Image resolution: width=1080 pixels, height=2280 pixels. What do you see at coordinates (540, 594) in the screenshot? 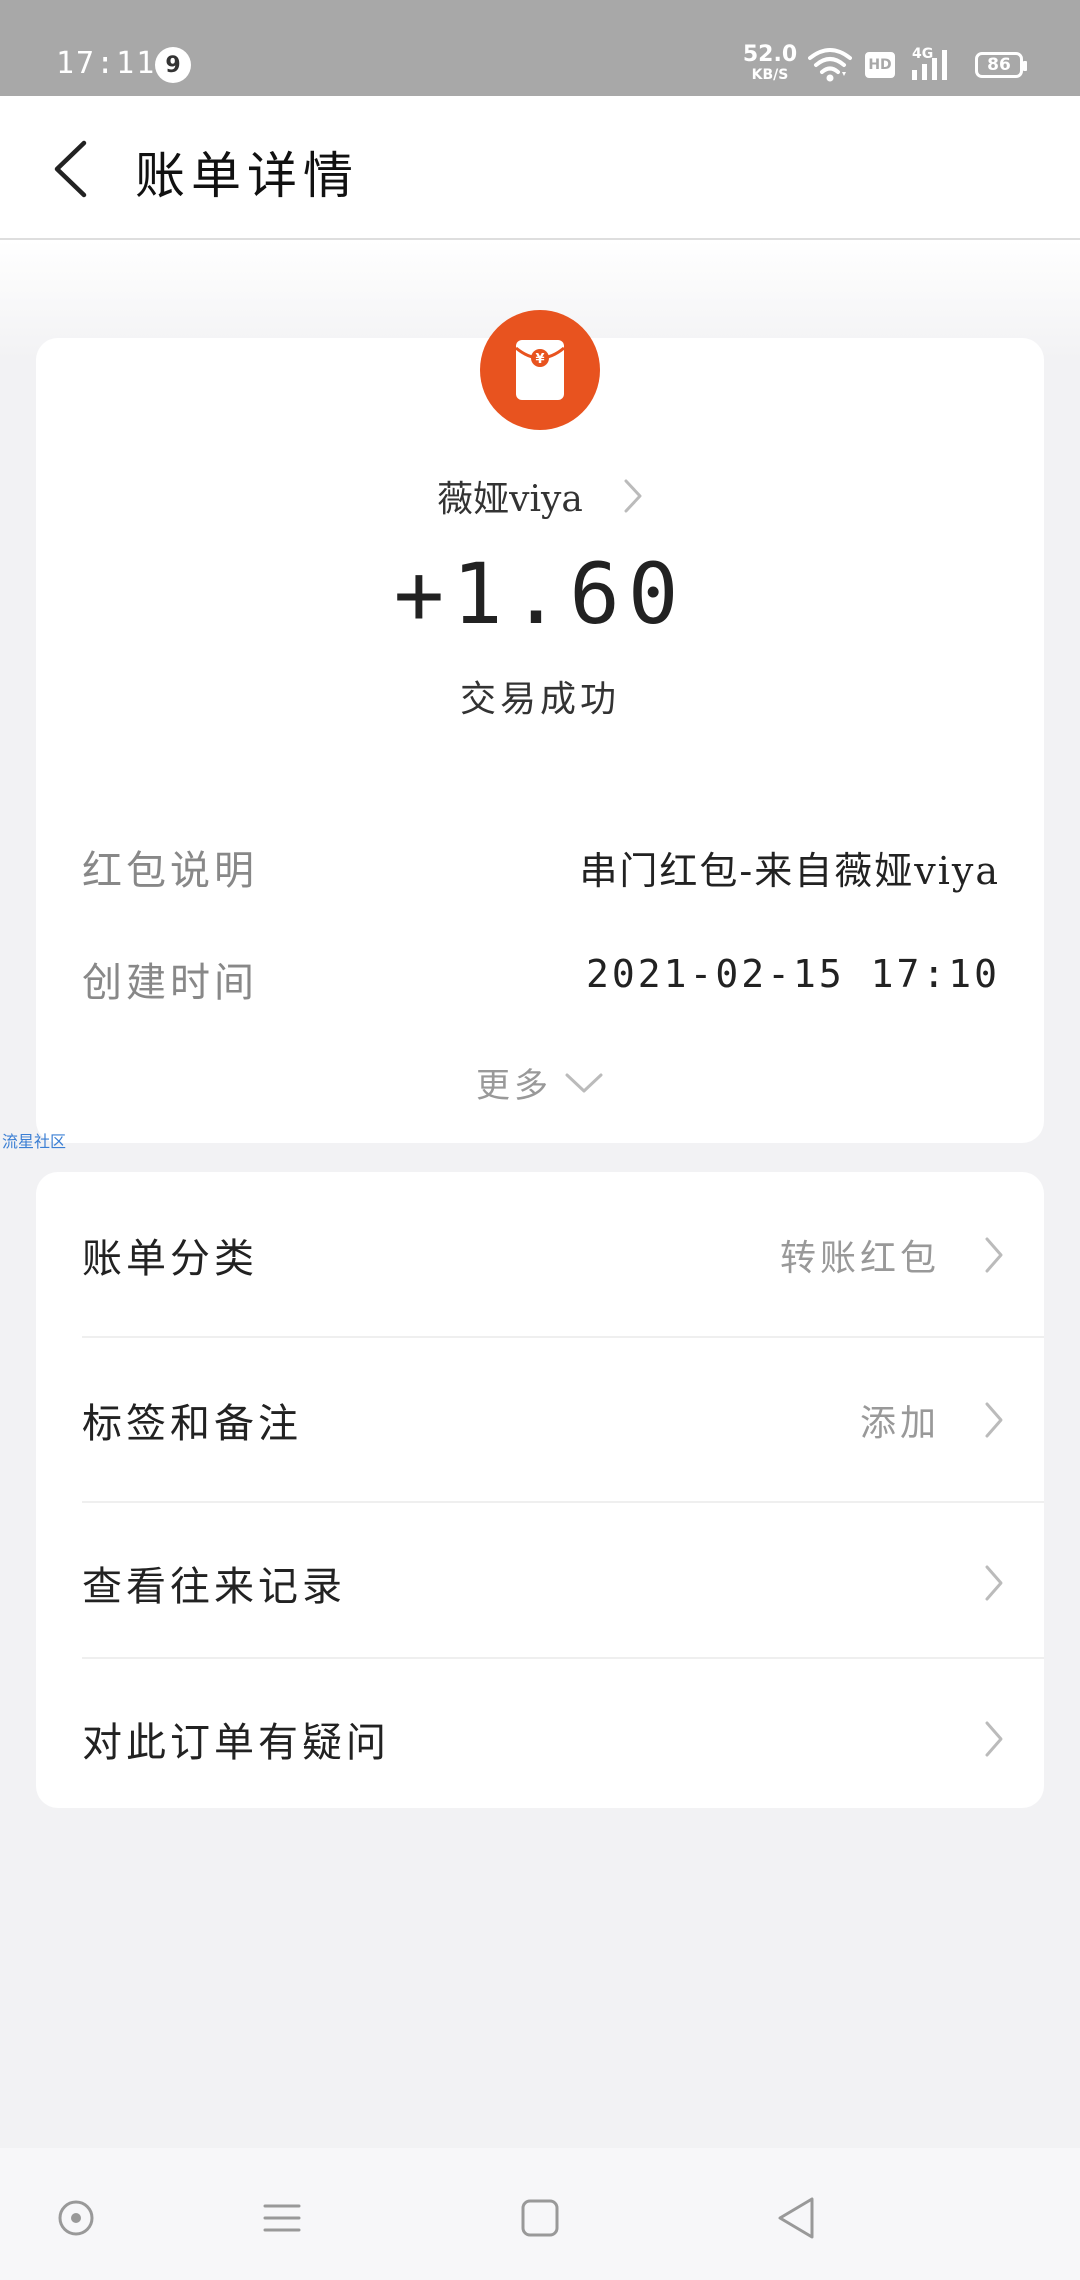
I see `transaction-amount: +1.60` at bounding box center [540, 594].